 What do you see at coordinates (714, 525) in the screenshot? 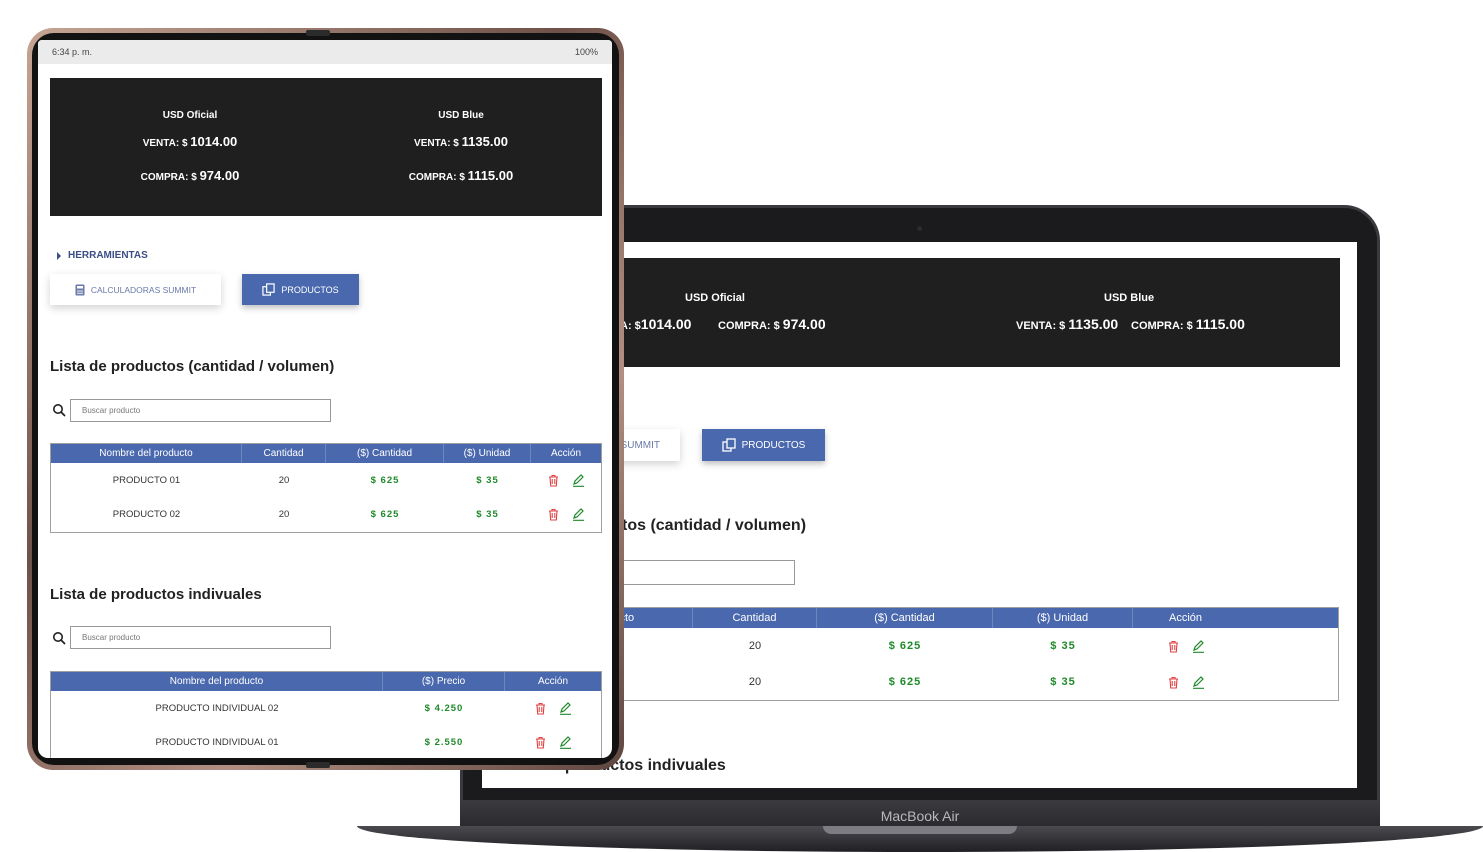
I see `product-list-heading: tos (cantidad / volumen)` at bounding box center [714, 525].